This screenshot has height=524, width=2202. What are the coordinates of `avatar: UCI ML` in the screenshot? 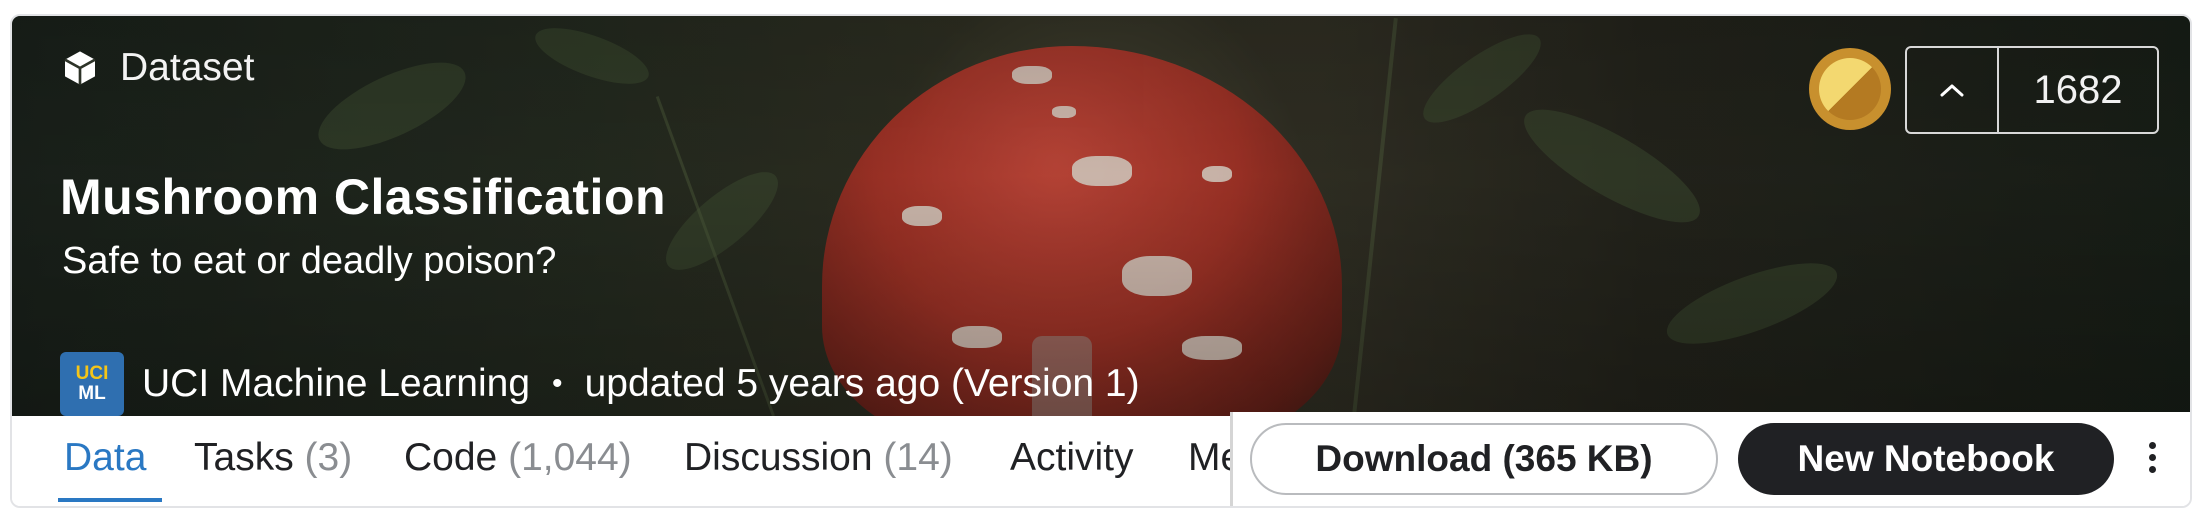 It's located at (92, 384).